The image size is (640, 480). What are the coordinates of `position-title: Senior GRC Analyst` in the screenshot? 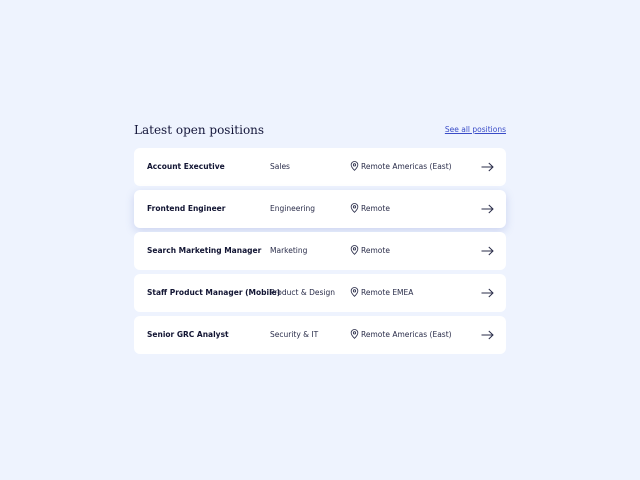 It's located at (188, 334).